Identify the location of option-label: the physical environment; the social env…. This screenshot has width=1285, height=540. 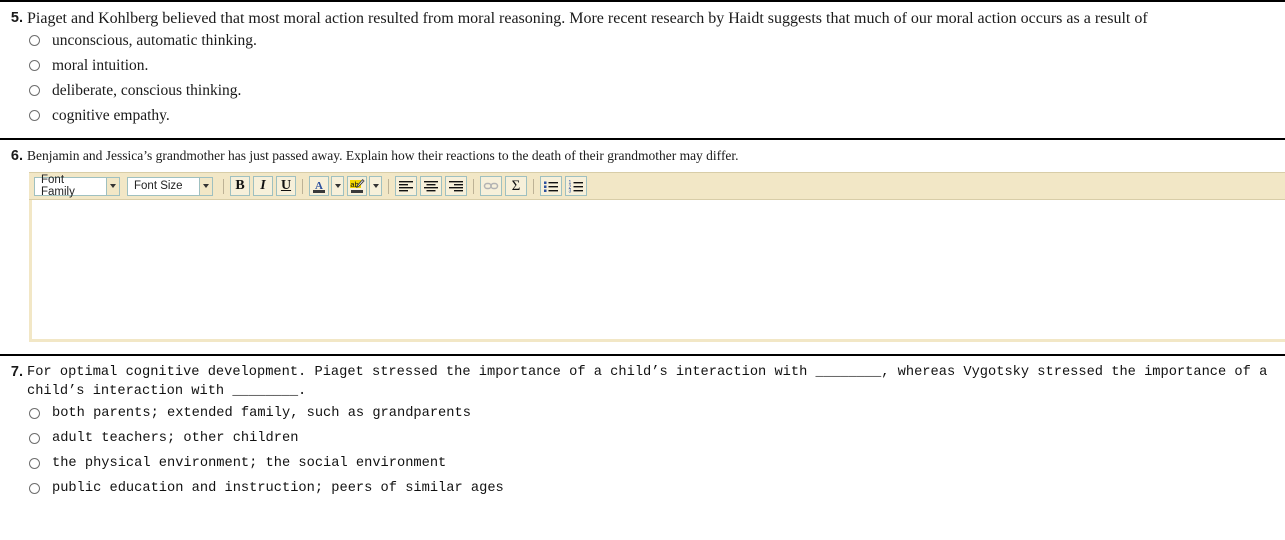
(249, 463).